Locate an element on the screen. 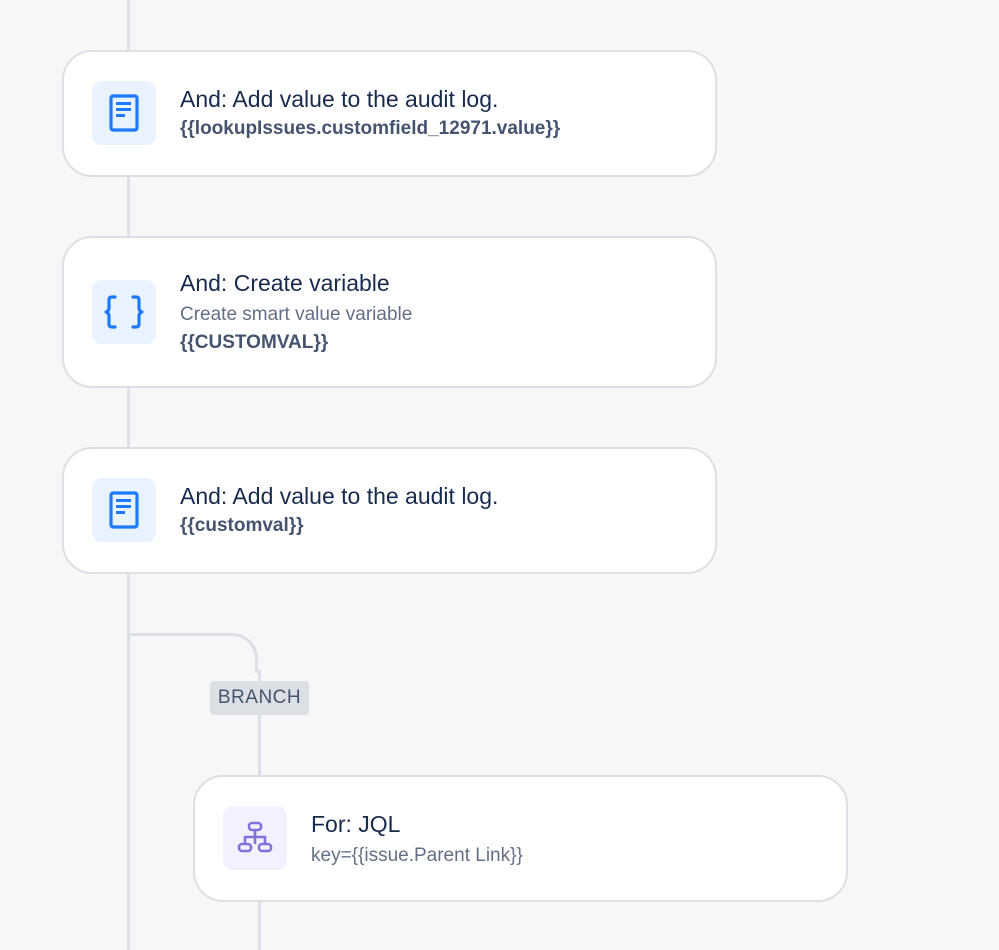 Image resolution: width=999 pixels, height=950 pixels. braces-icon is located at coordinates (124, 312).